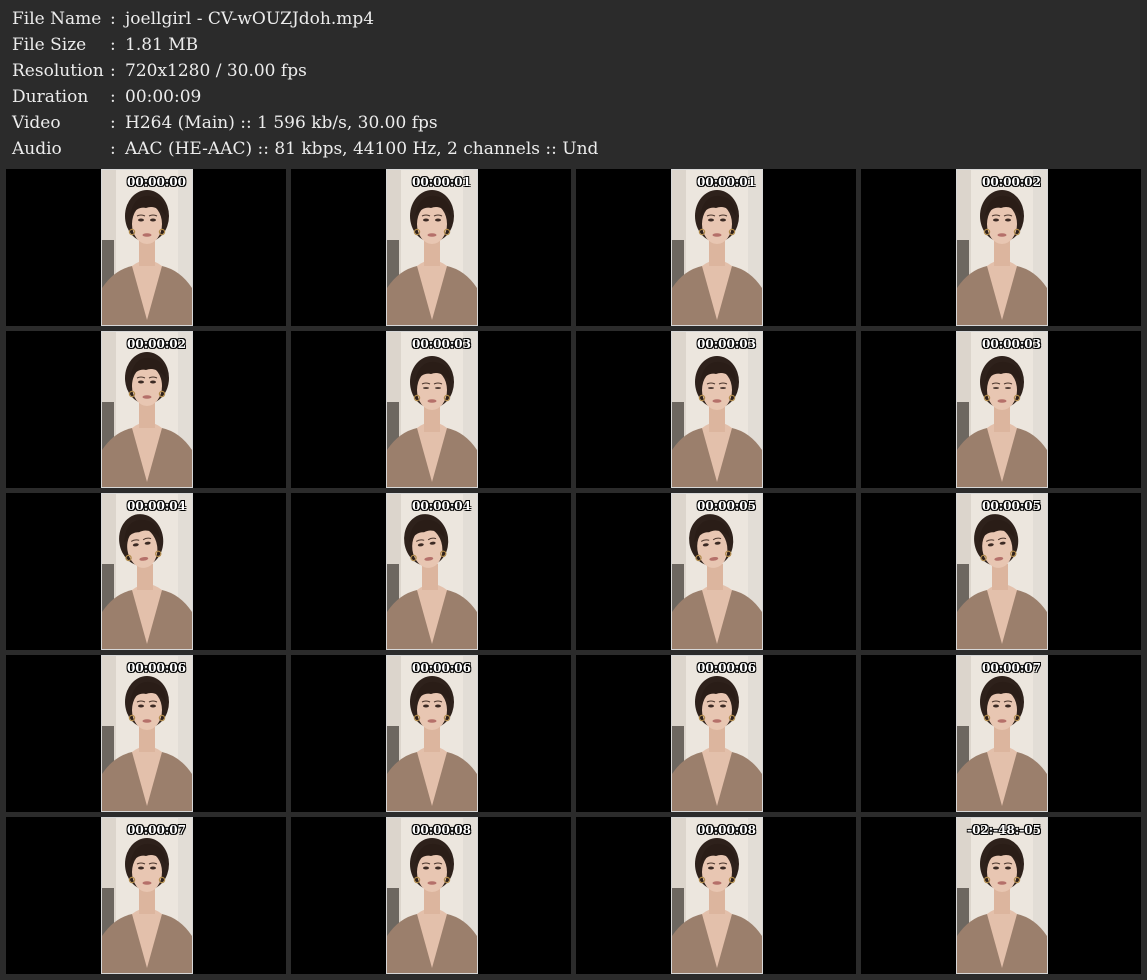  What do you see at coordinates (57, 19) in the screenshot?
I see `info-label: File Name` at bounding box center [57, 19].